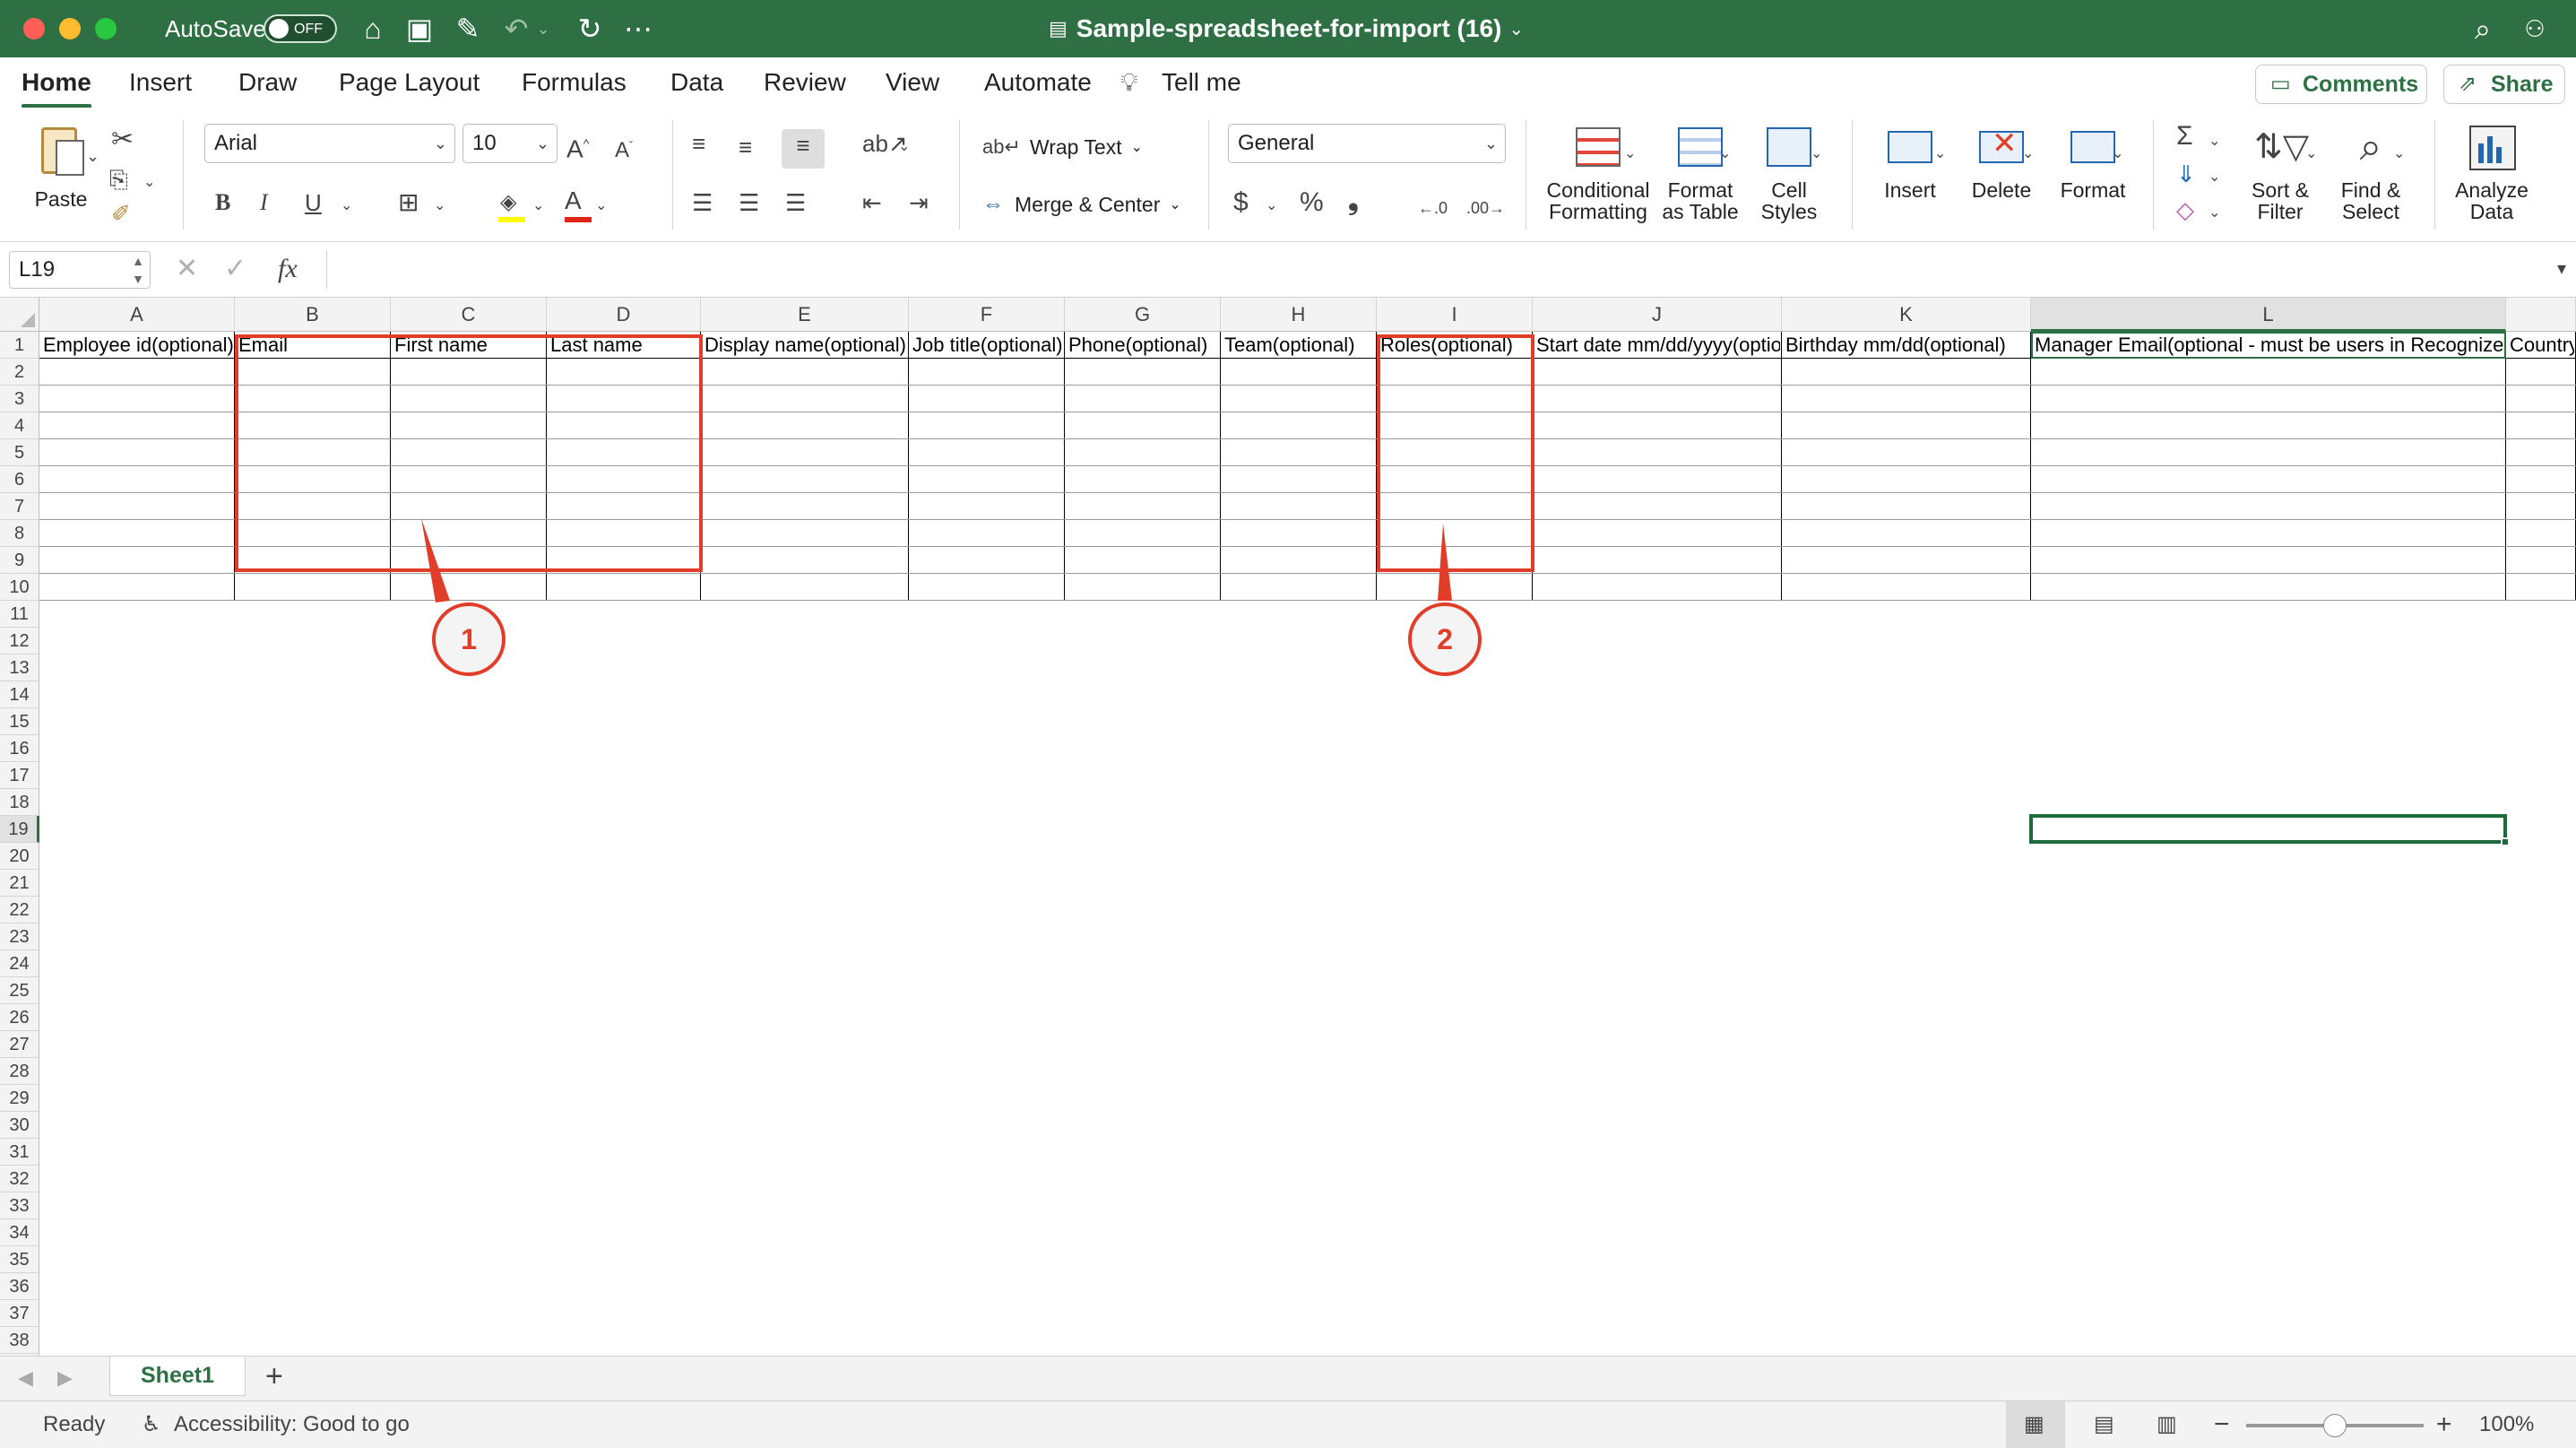 The image size is (2576, 1448). I want to click on annotation-callout-2: 2, so click(1445, 640).